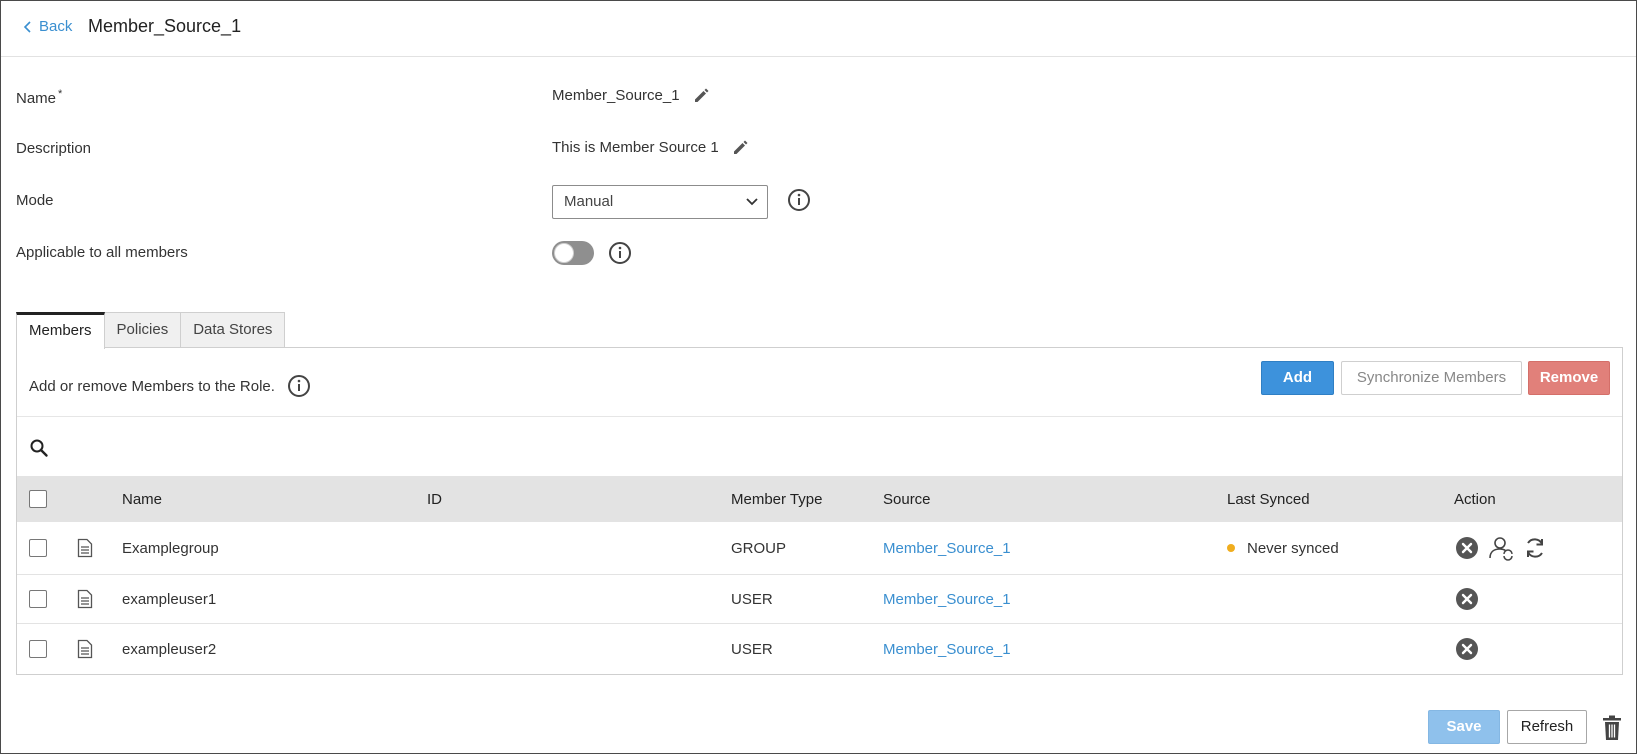 The height and width of the screenshot is (754, 1637). What do you see at coordinates (39, 97) in the screenshot?
I see `name-label: Name *` at bounding box center [39, 97].